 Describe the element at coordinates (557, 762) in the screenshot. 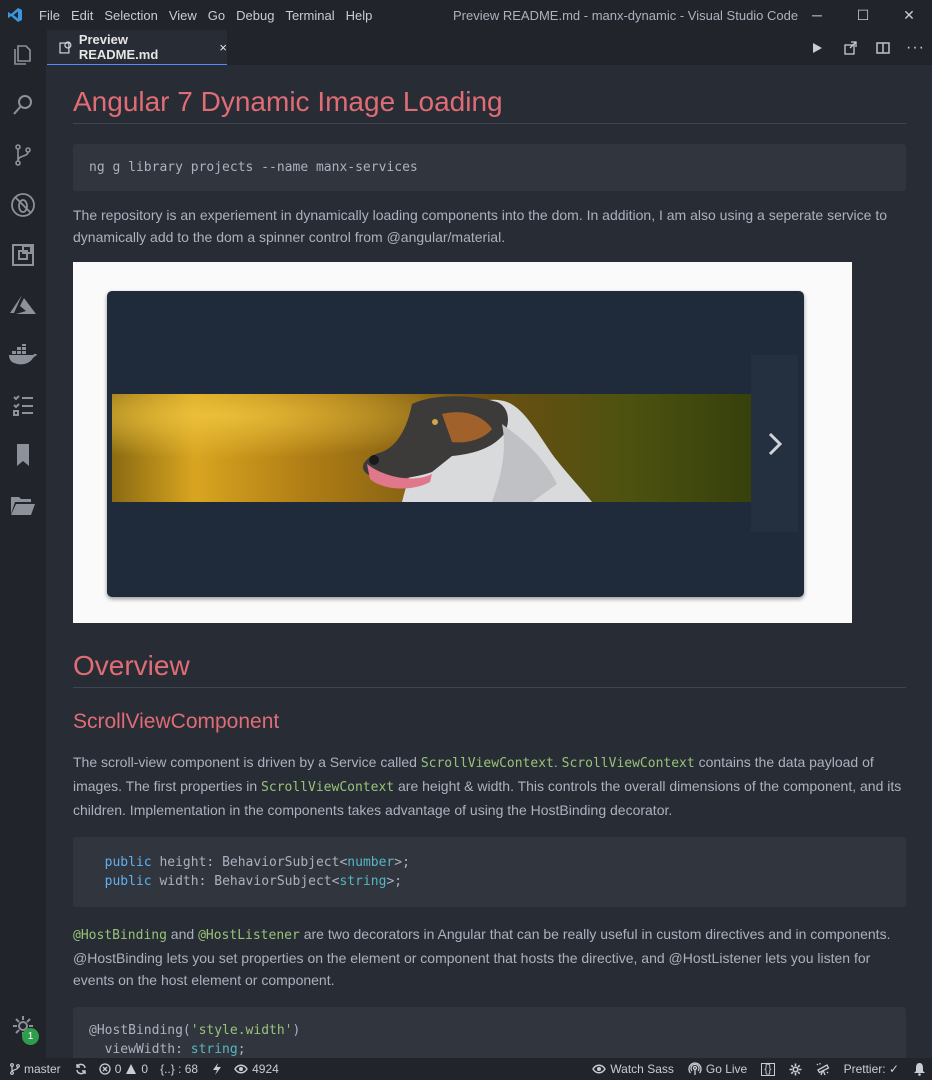

I see `p2-text-b: .` at that location.